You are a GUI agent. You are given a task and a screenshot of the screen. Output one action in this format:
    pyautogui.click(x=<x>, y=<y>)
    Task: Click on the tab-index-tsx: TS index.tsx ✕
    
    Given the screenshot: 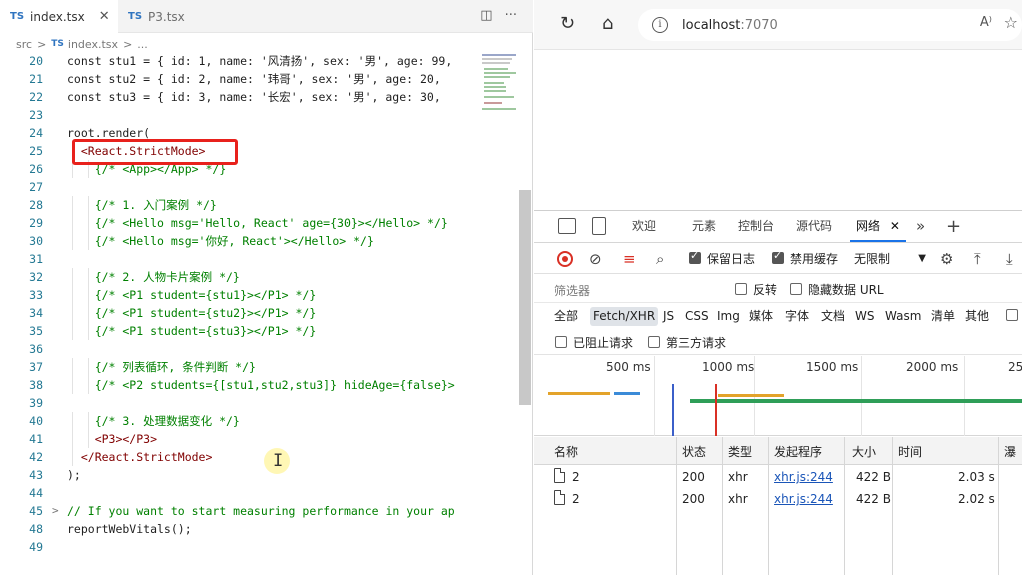 What is the action you would take?
    pyautogui.click(x=59, y=16)
    